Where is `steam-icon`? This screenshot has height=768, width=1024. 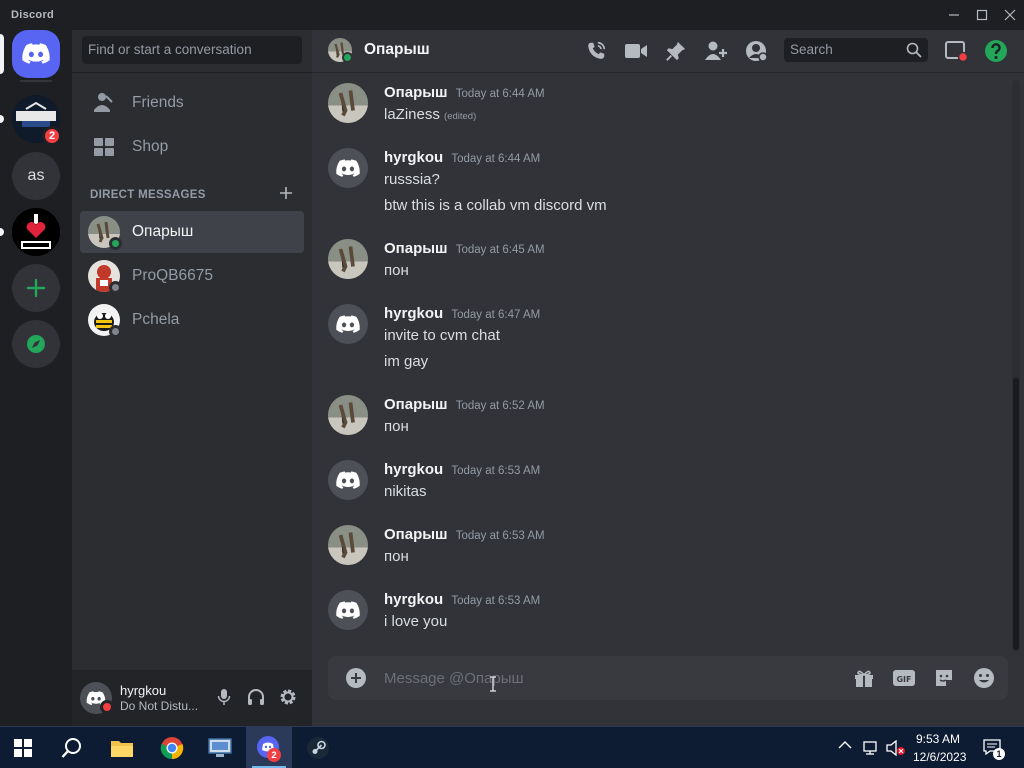 steam-icon is located at coordinates (318, 747).